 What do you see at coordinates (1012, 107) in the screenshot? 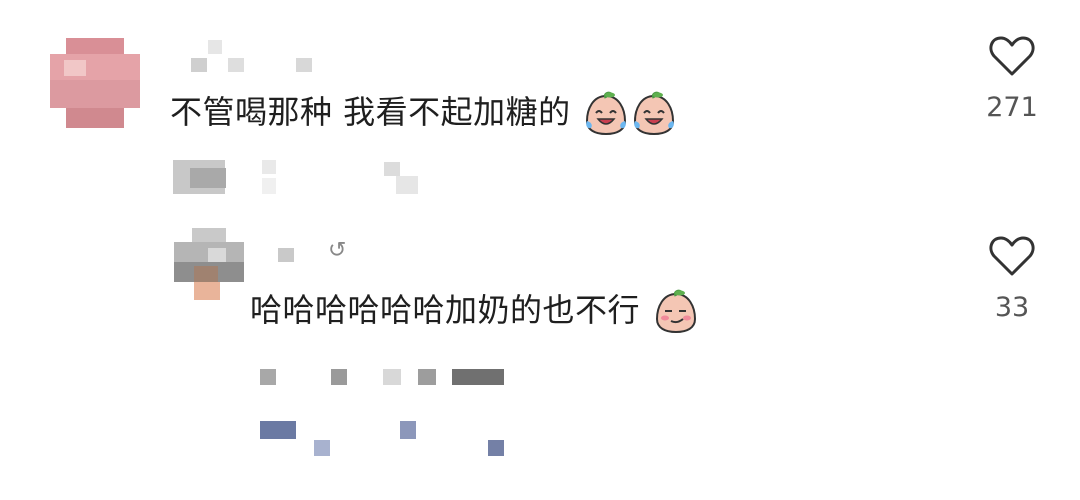
I see `like-count: 271` at bounding box center [1012, 107].